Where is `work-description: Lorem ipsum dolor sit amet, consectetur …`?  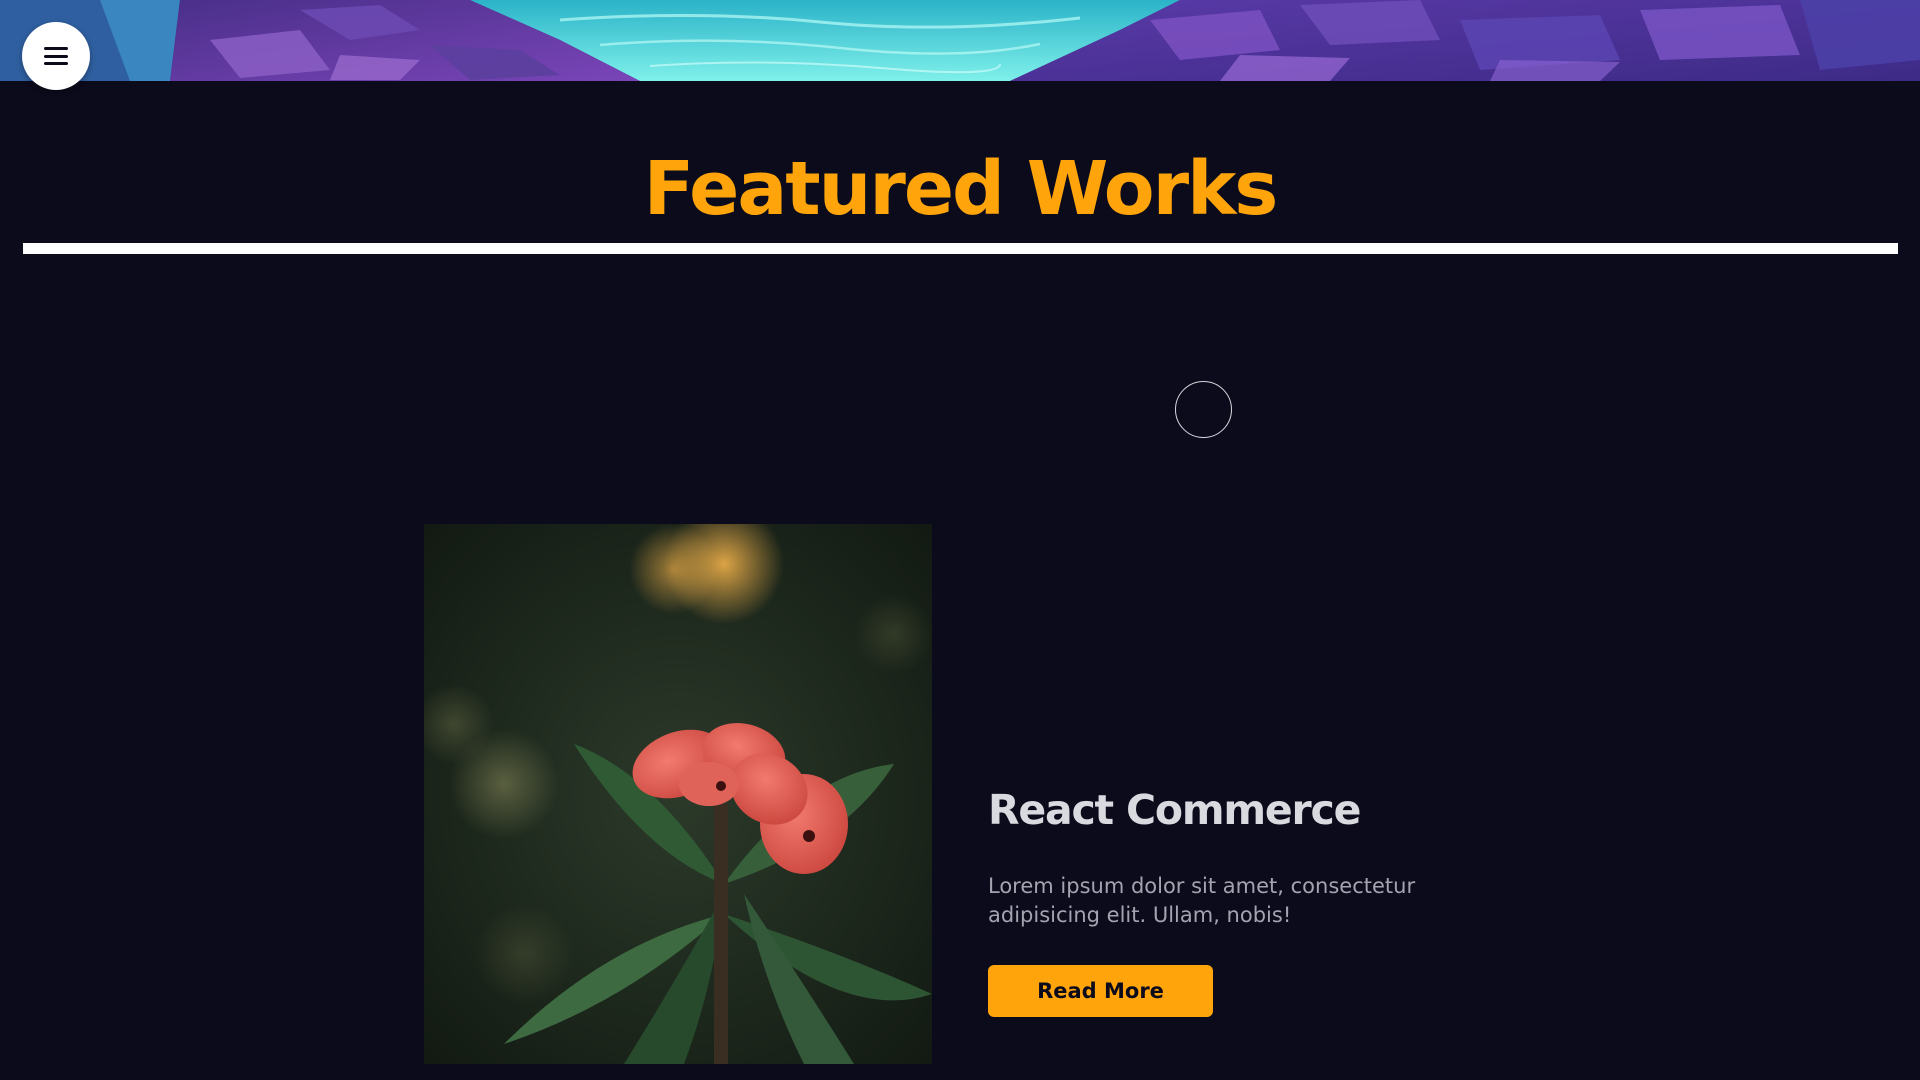
work-description: Lorem ipsum dolor sit amet, consectetur … is located at coordinates (1202, 900).